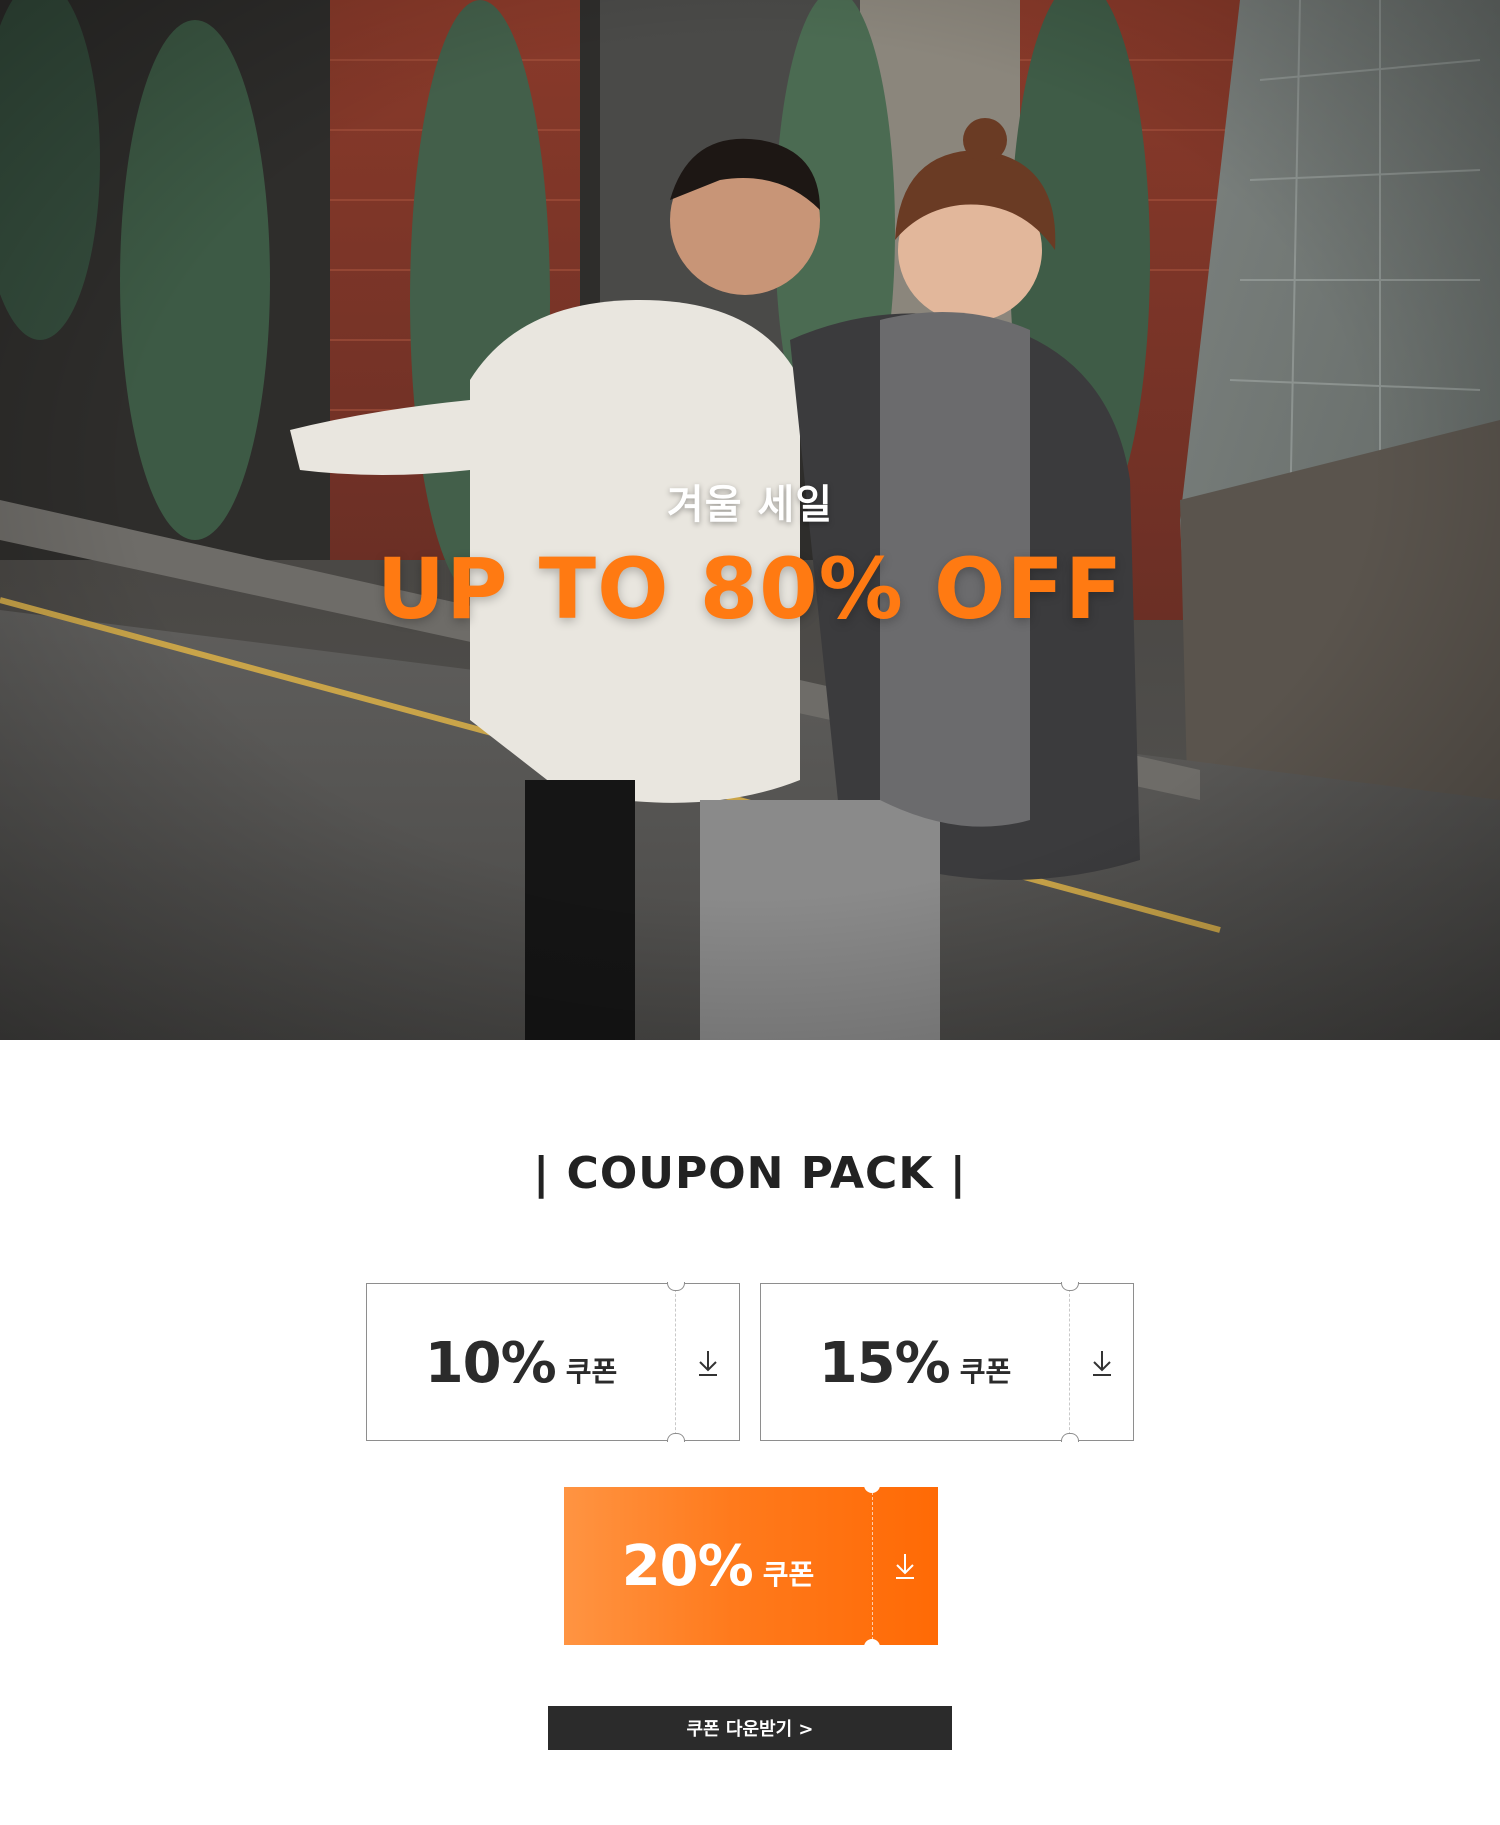 Image resolution: width=1500 pixels, height=1825 pixels. Describe the element at coordinates (687, 1566) in the screenshot. I see `coupon-percent: 20%` at that location.